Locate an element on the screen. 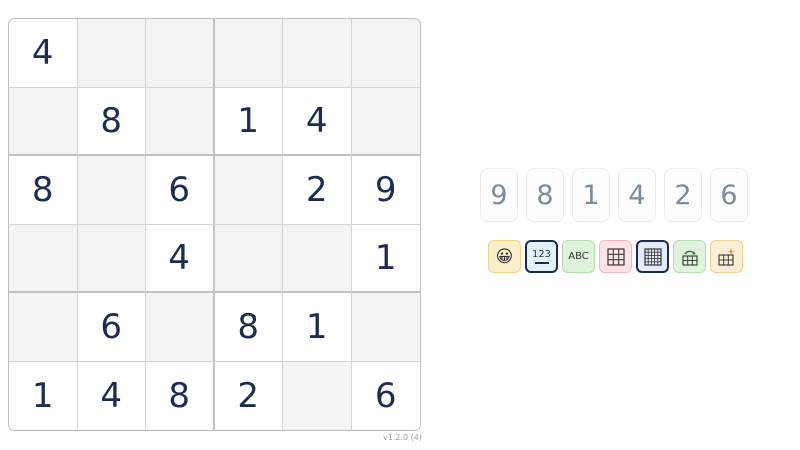  numbers-mode-label: 123 is located at coordinates (541, 254).